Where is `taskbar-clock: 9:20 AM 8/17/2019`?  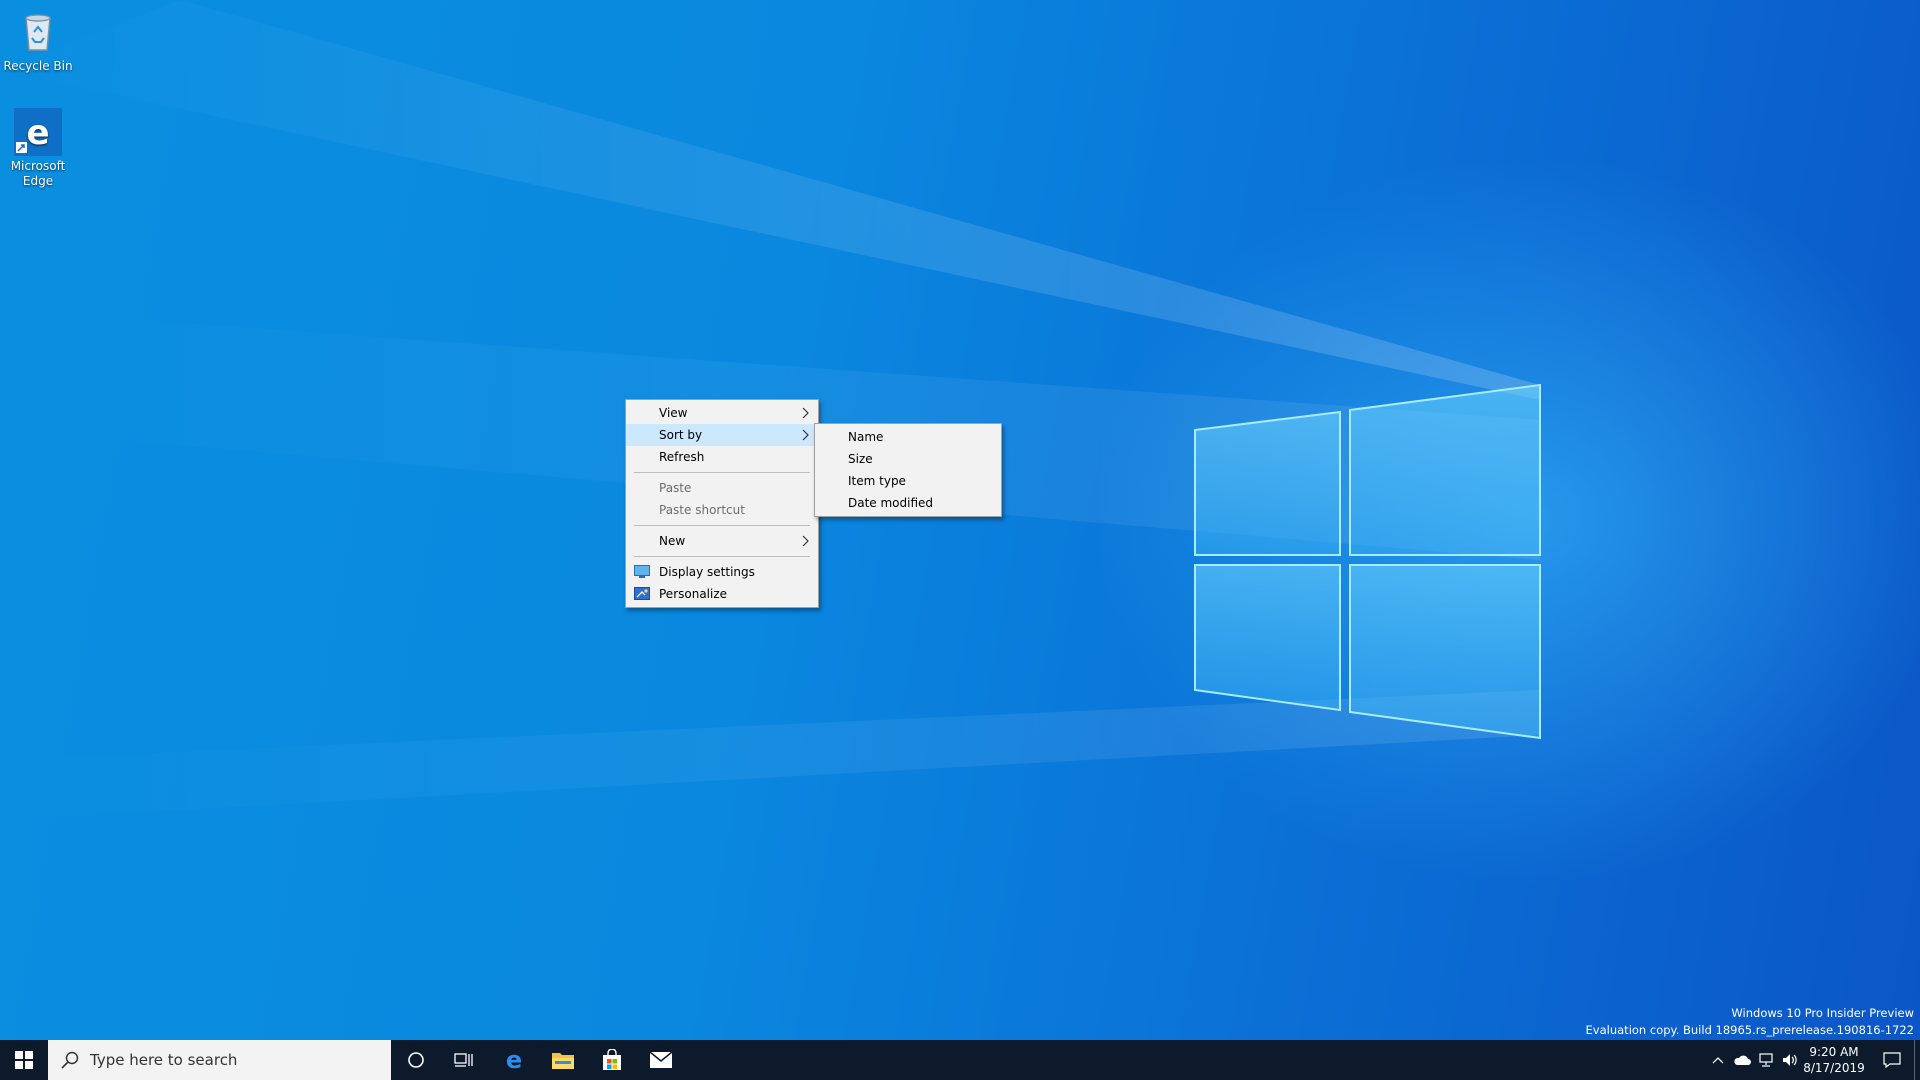
taskbar-clock: 9:20 AM 8/17/2019 is located at coordinates (1834, 1060).